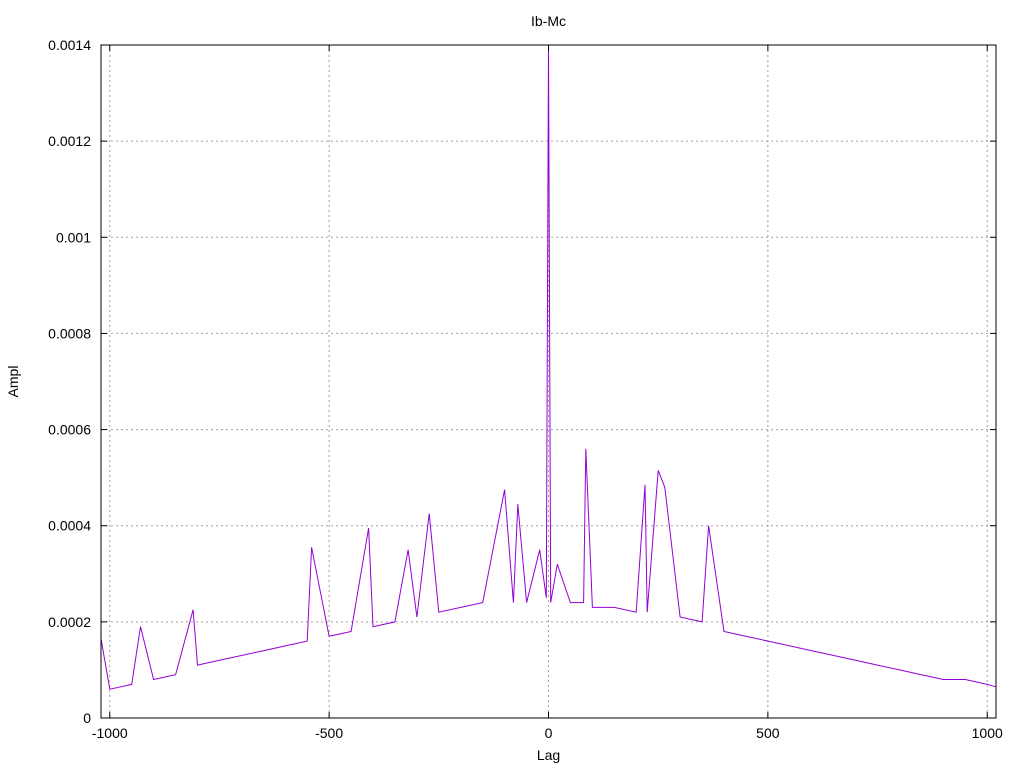 The image size is (1024, 768). Describe the element at coordinates (69, 622) in the screenshot. I see `y-tick-label: 0.0002` at that location.